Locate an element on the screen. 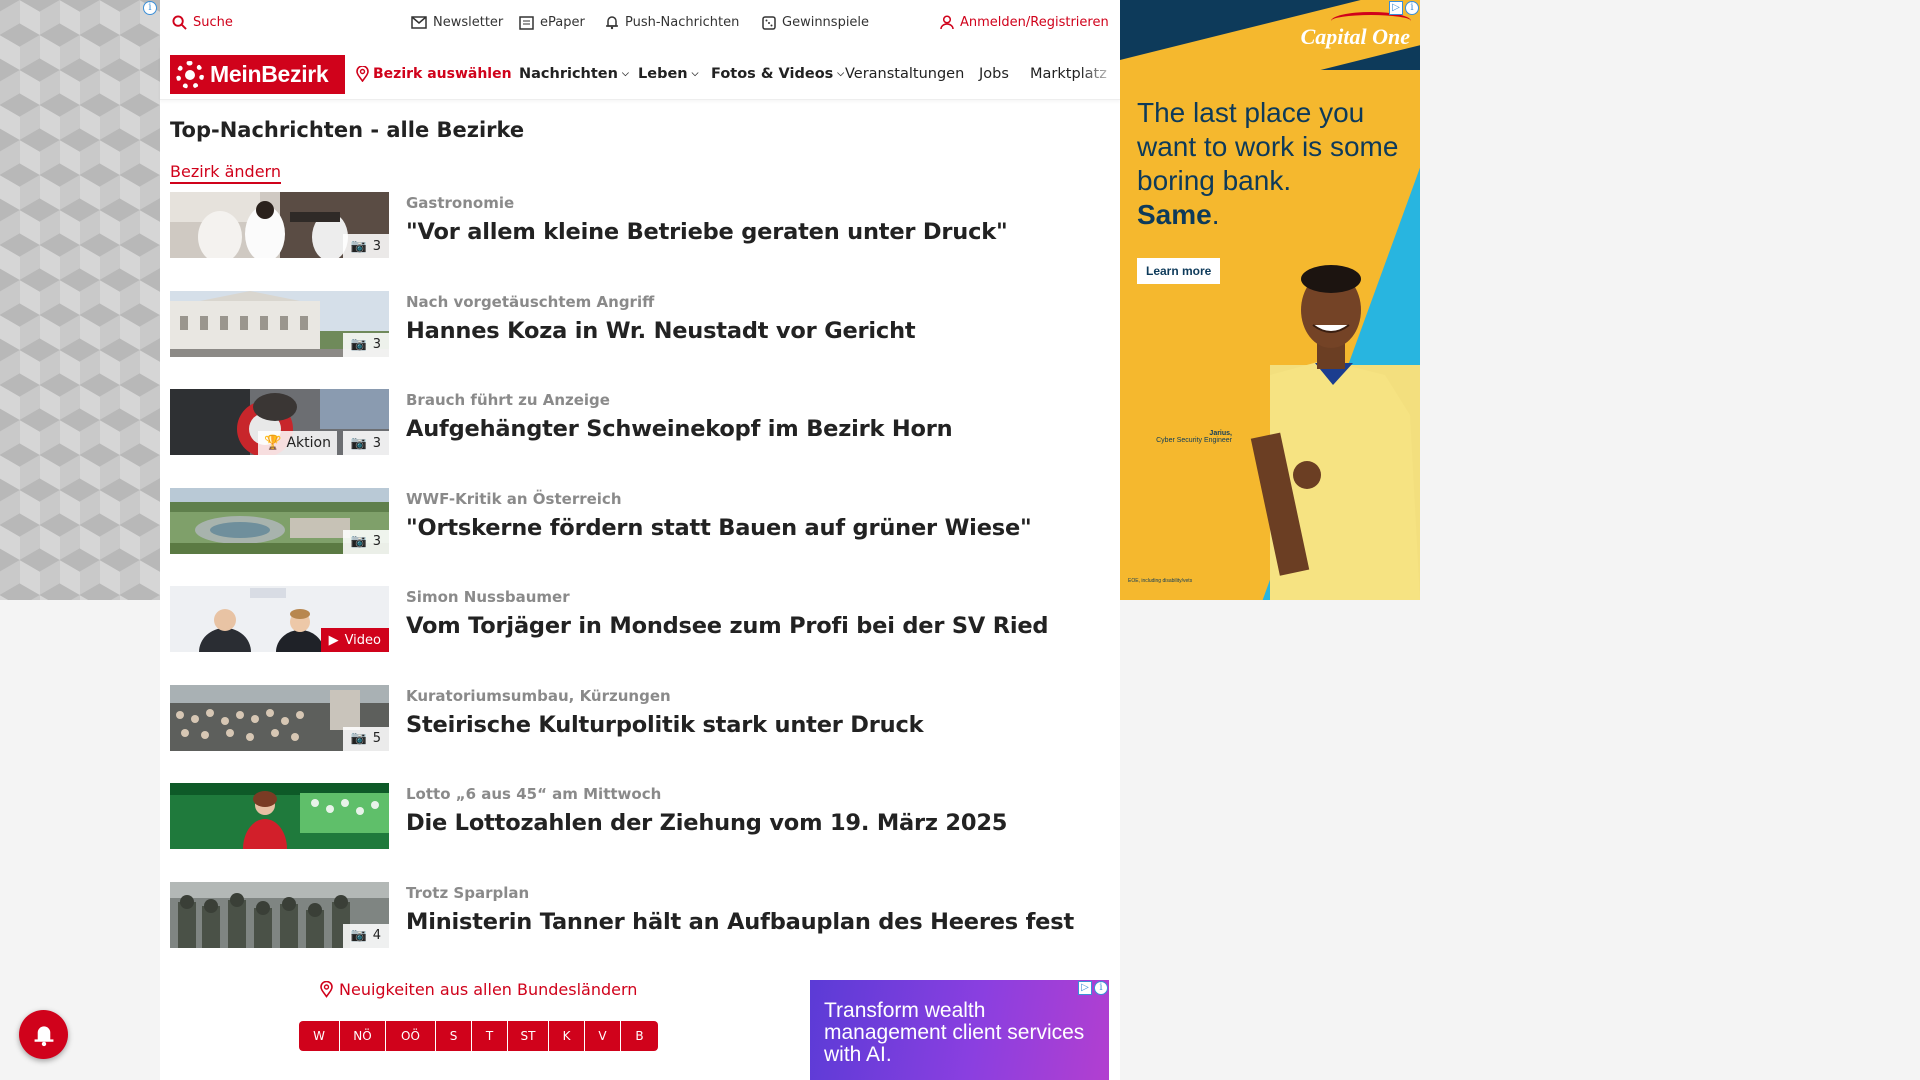 This screenshot has height=1080, width=1920. article-thumbnail: 📷 4 is located at coordinates (279, 914).